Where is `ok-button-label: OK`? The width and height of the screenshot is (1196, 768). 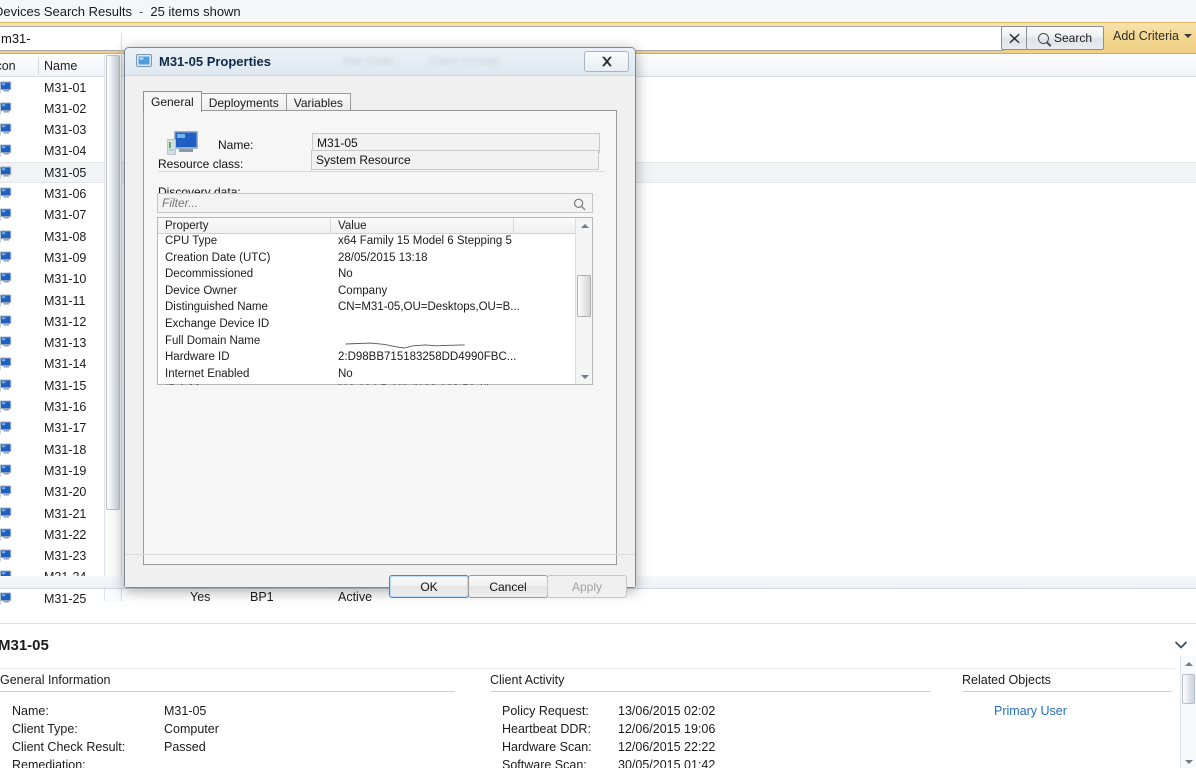 ok-button-label: OK is located at coordinates (429, 586).